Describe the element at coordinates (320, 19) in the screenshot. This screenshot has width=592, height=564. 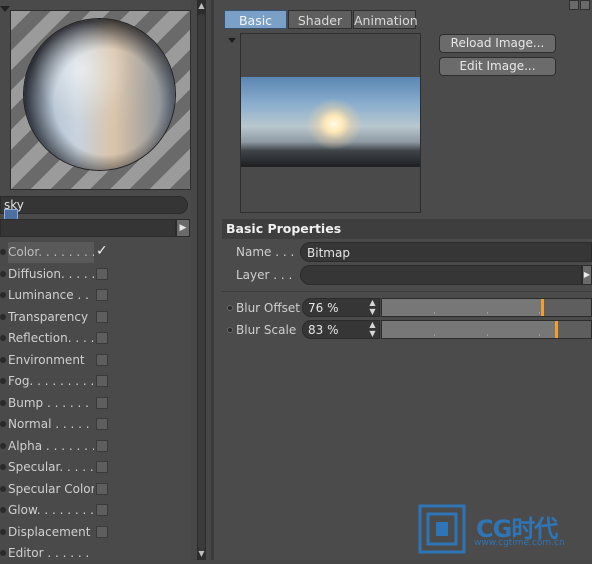
I see `tab-shader: Shader` at that location.